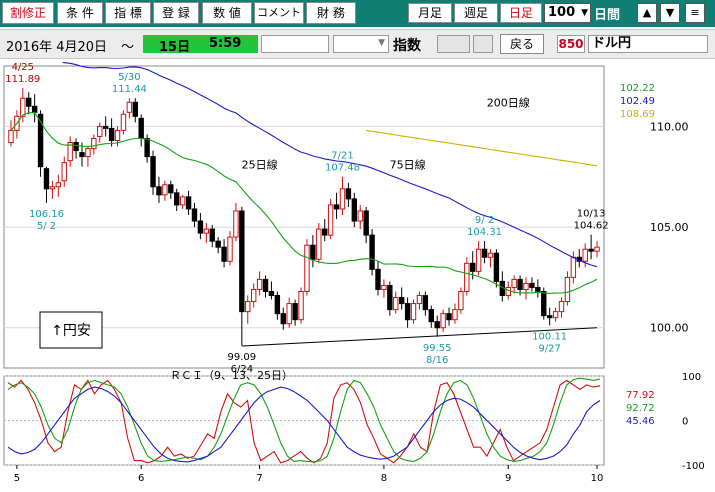 The width and height of the screenshot is (715, 492). I want to click on tilde-label: 〜, so click(128, 47).